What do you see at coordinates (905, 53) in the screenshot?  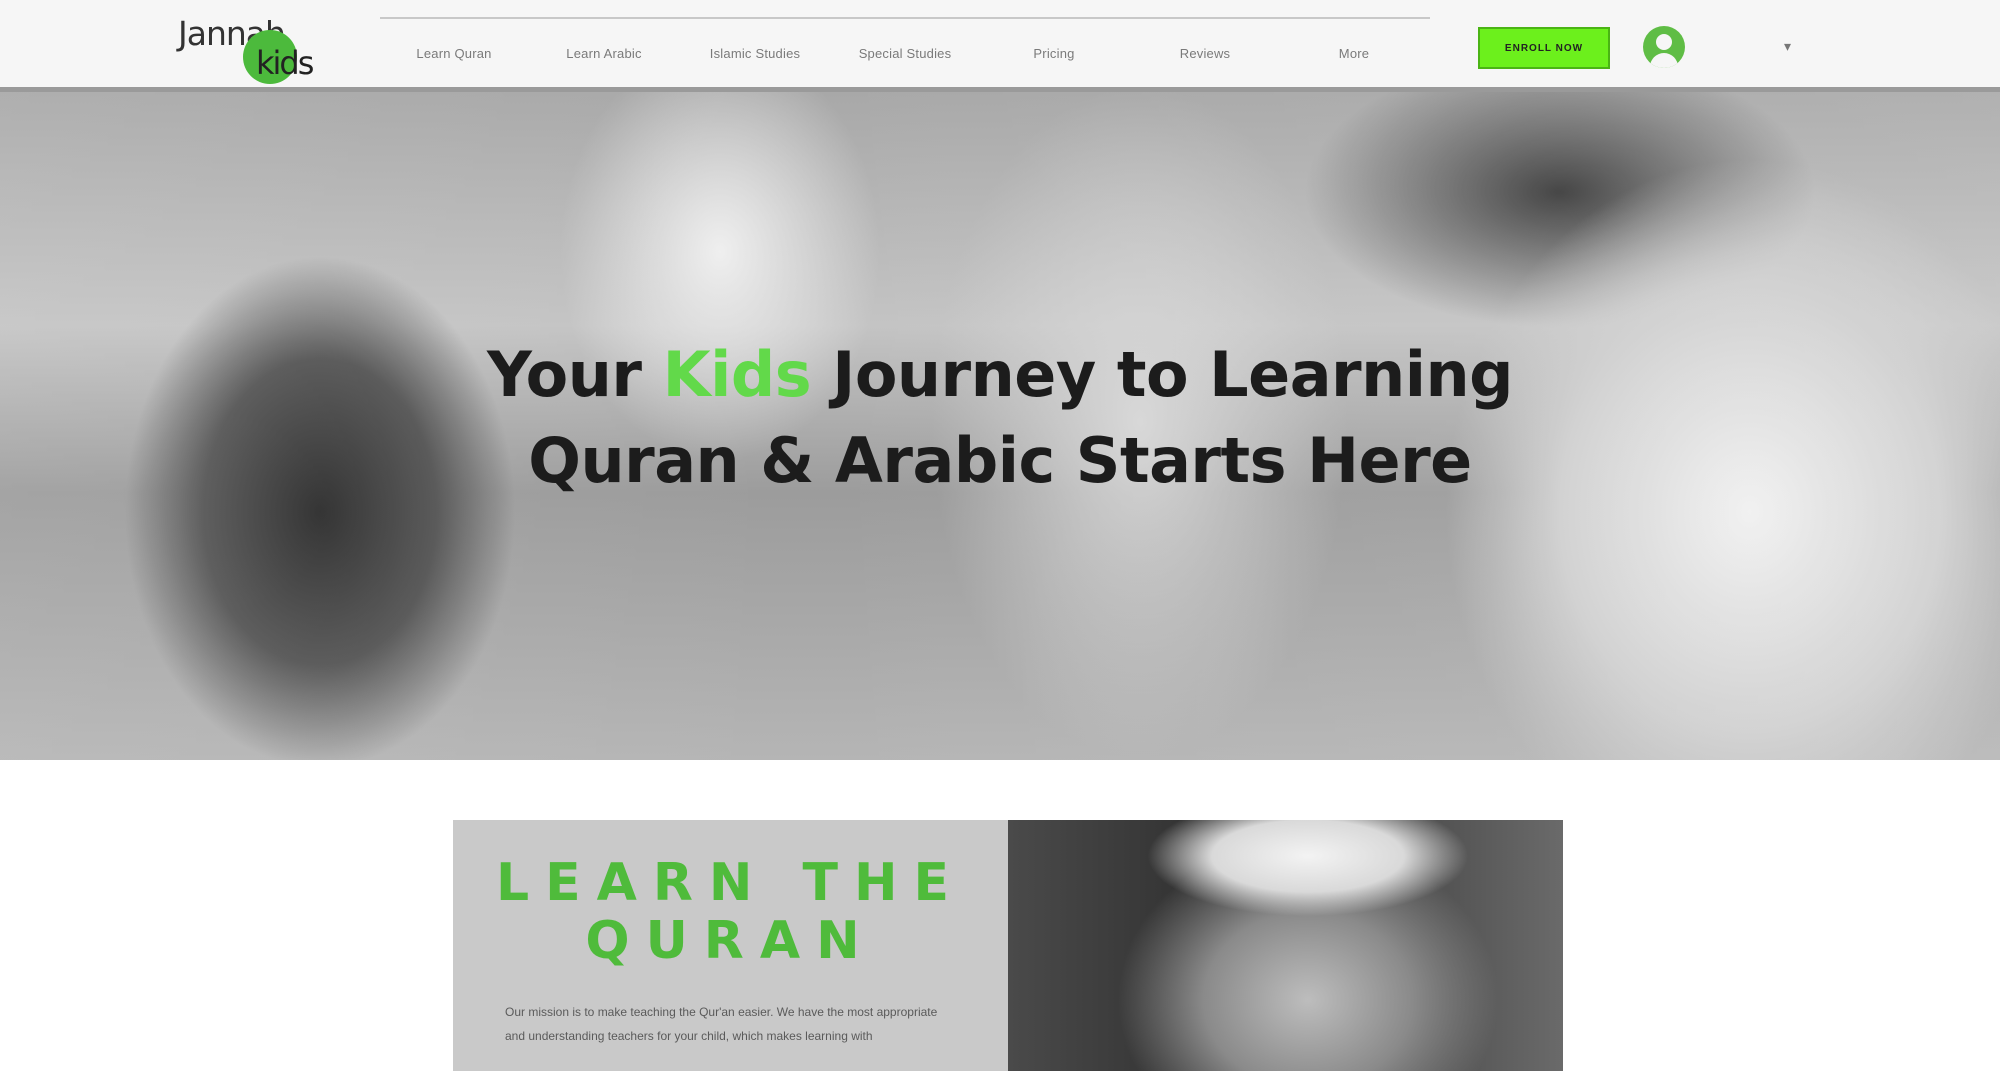 I see `nav-item-special-studies: Special Studies` at bounding box center [905, 53].